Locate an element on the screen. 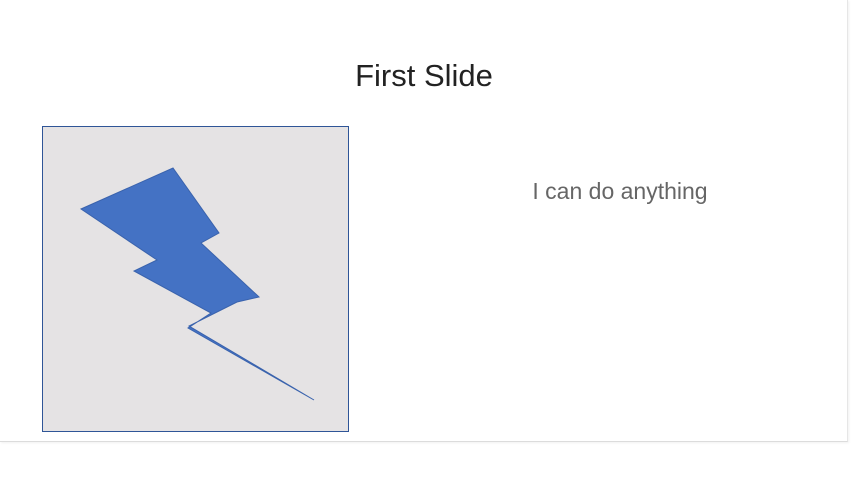  slide-body-text: I can do anything is located at coordinates (620, 191).